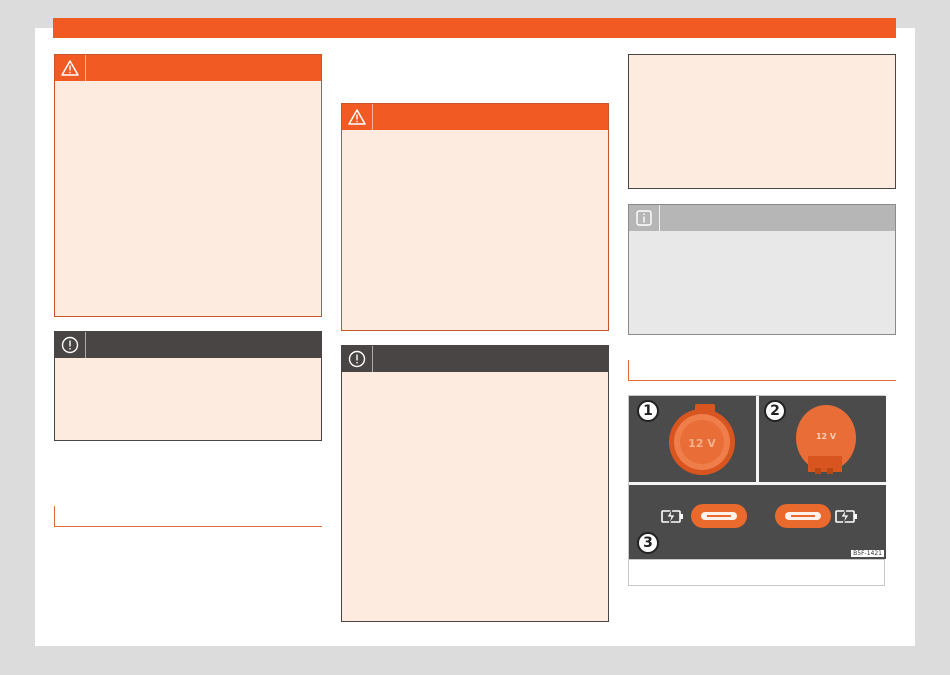  I want to click on info-box-header, so click(762, 218).